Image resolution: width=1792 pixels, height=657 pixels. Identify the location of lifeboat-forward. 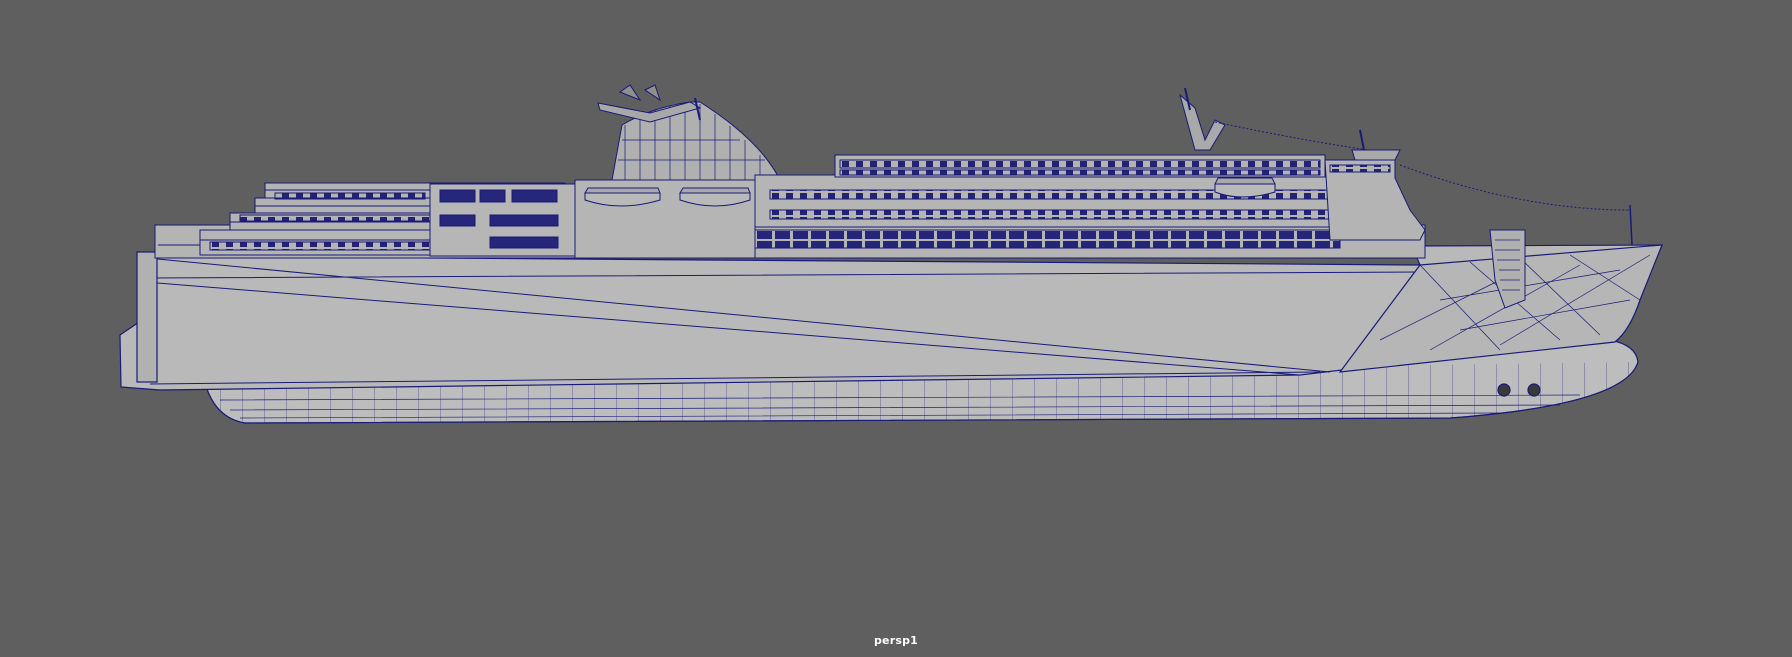
(1245, 187).